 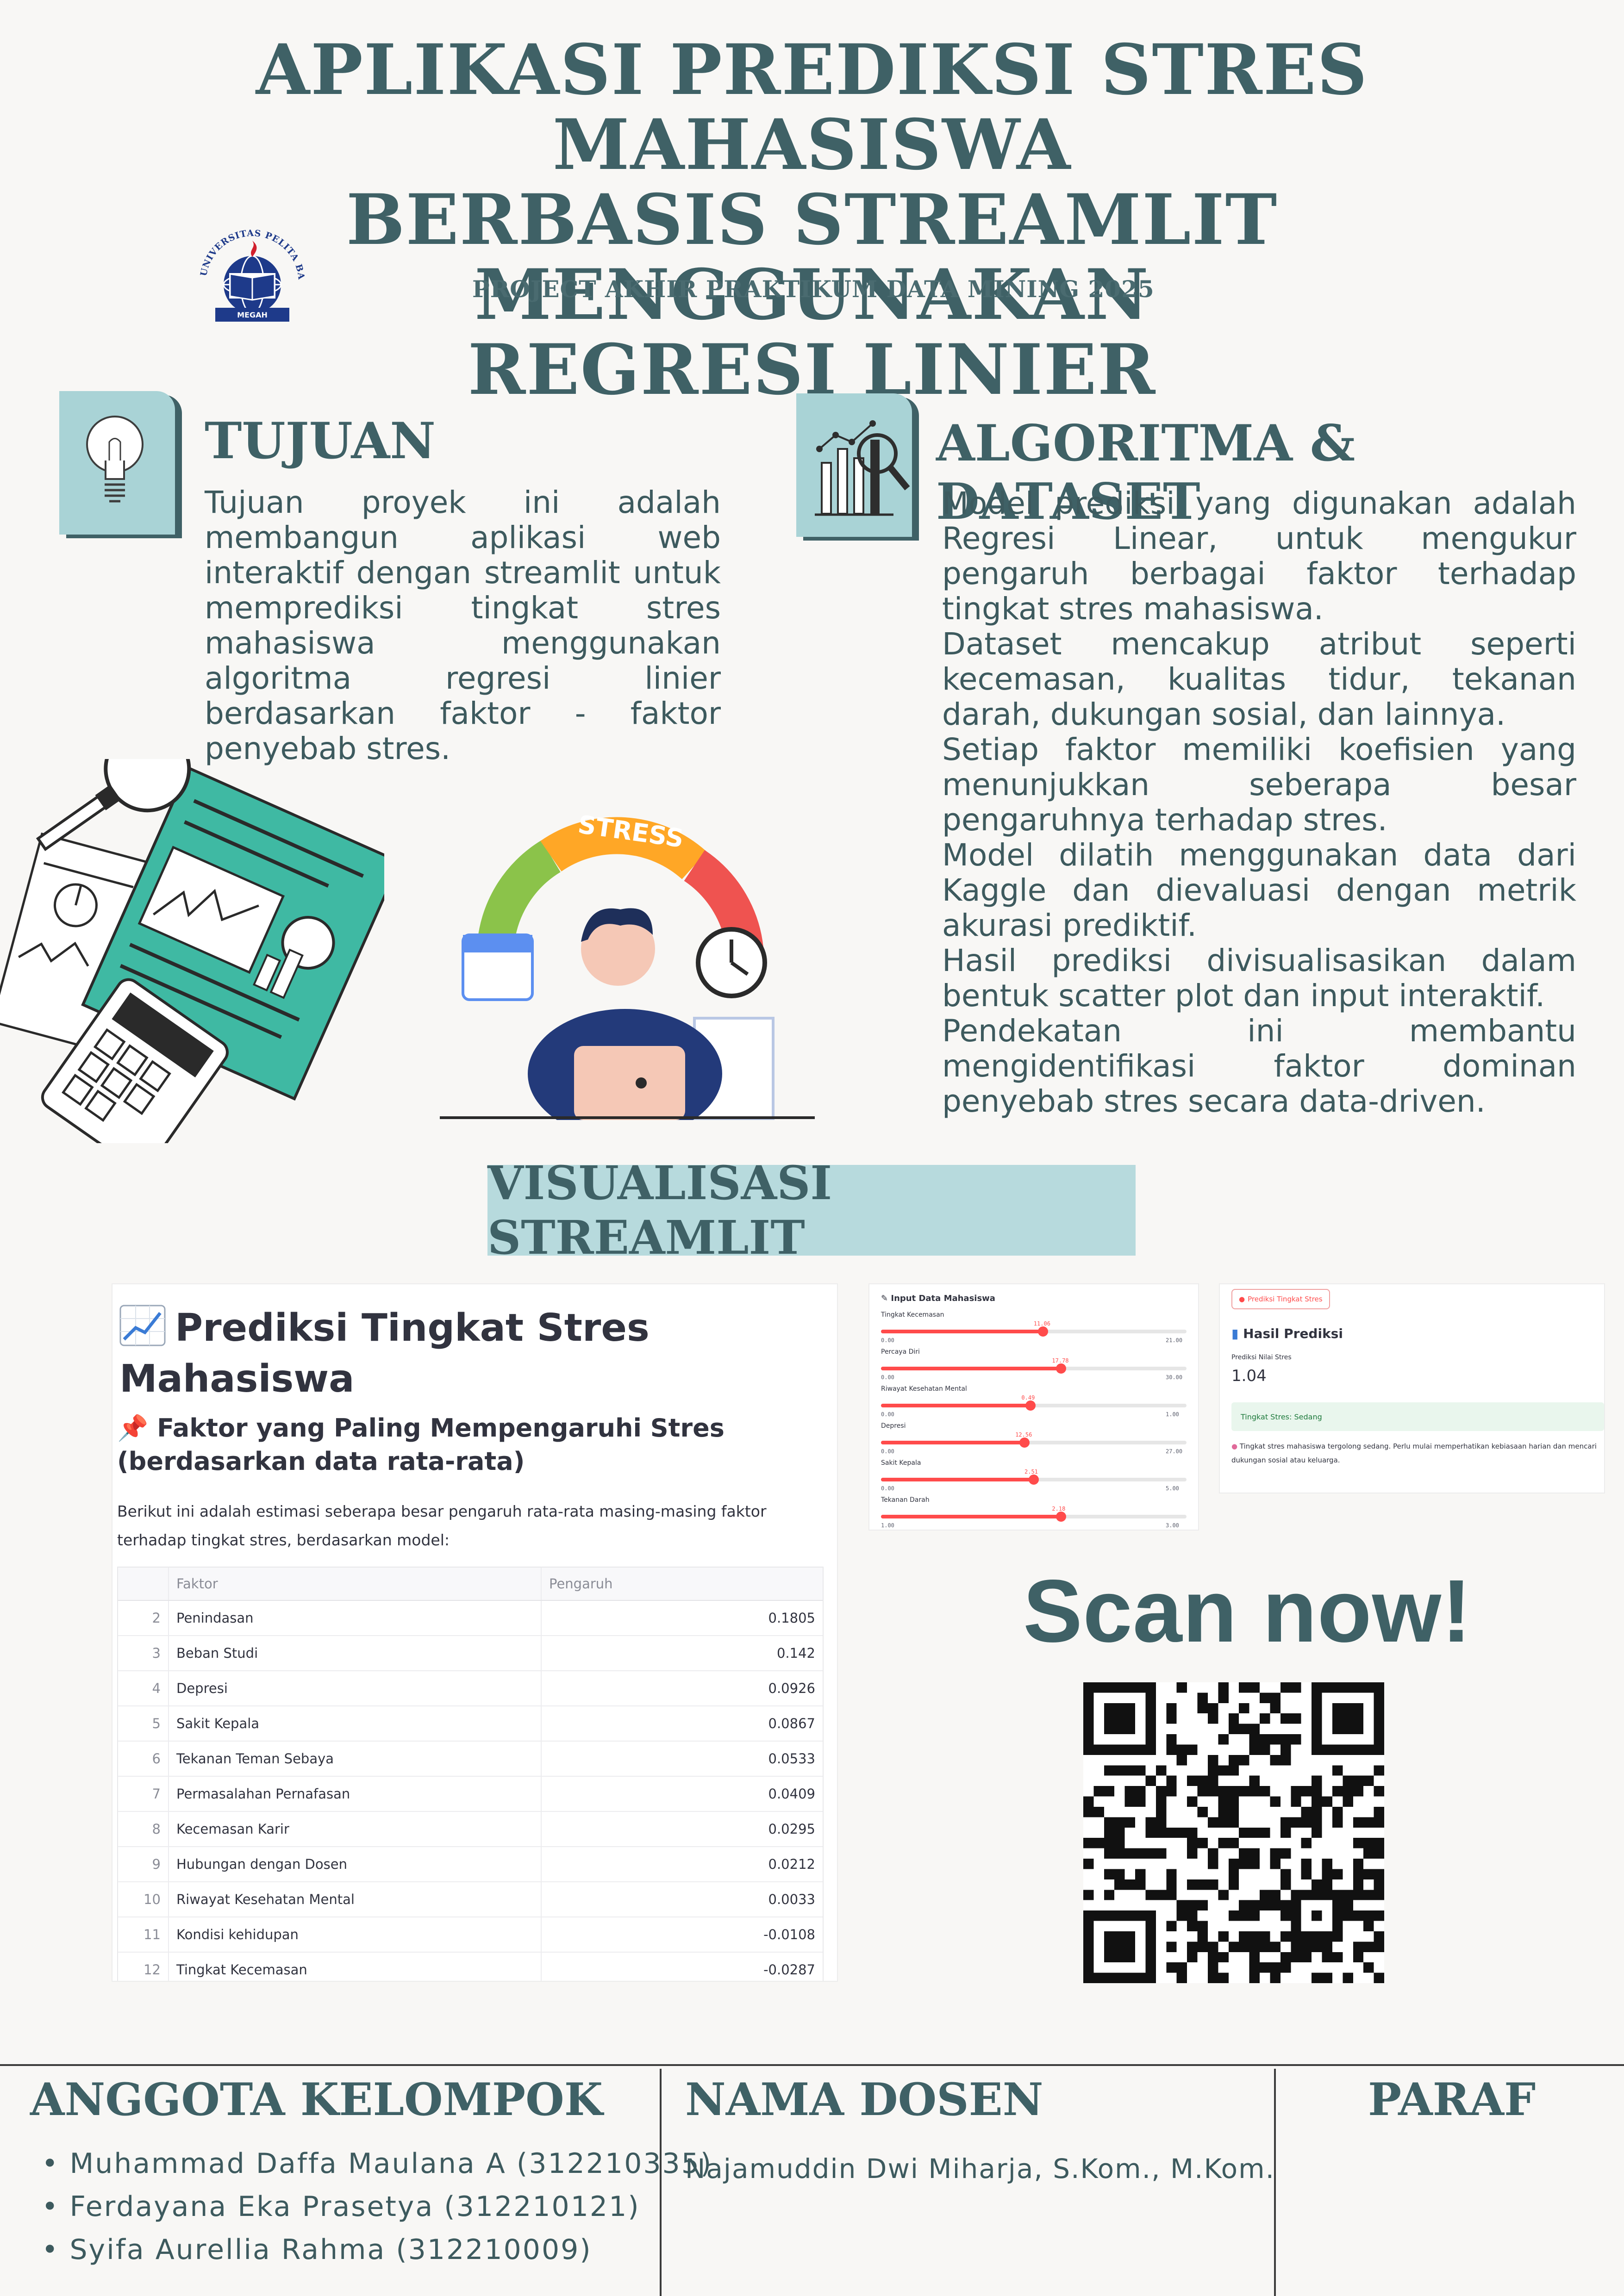 What do you see at coordinates (791, 1618) in the screenshot?
I see `cell-pengaruh: 0.1805` at bounding box center [791, 1618].